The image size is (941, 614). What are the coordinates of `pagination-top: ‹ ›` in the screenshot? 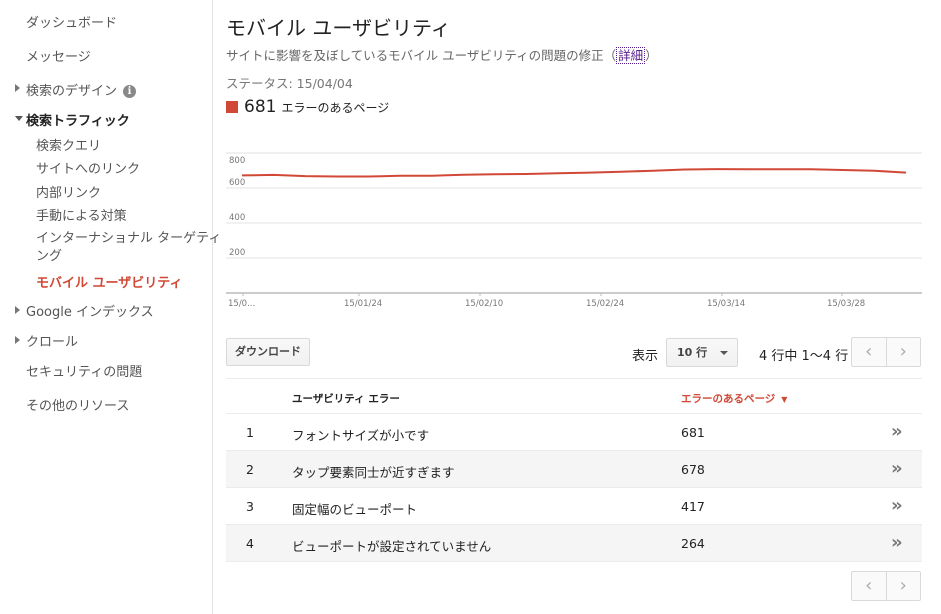 It's located at (886, 352).